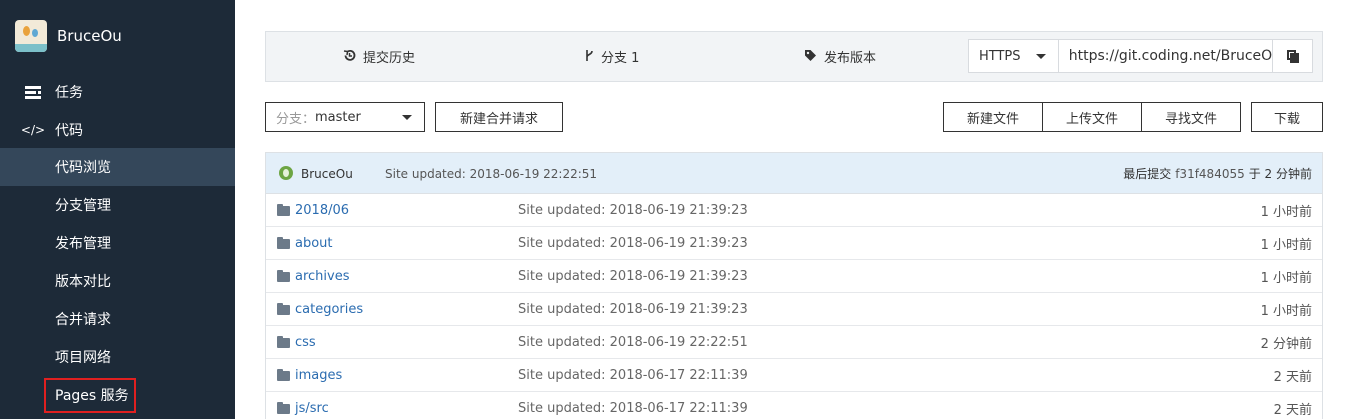  I want to click on new-merge-request-button: 新建合并请求, so click(499, 117).